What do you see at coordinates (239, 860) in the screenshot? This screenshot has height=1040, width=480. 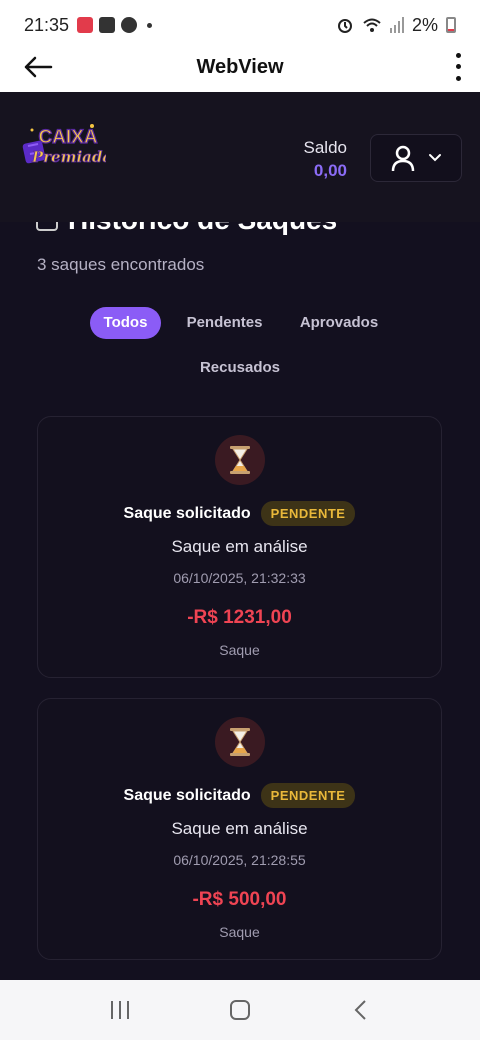 I see `card-datetime: 06/10/2025, 21:28:55` at bounding box center [239, 860].